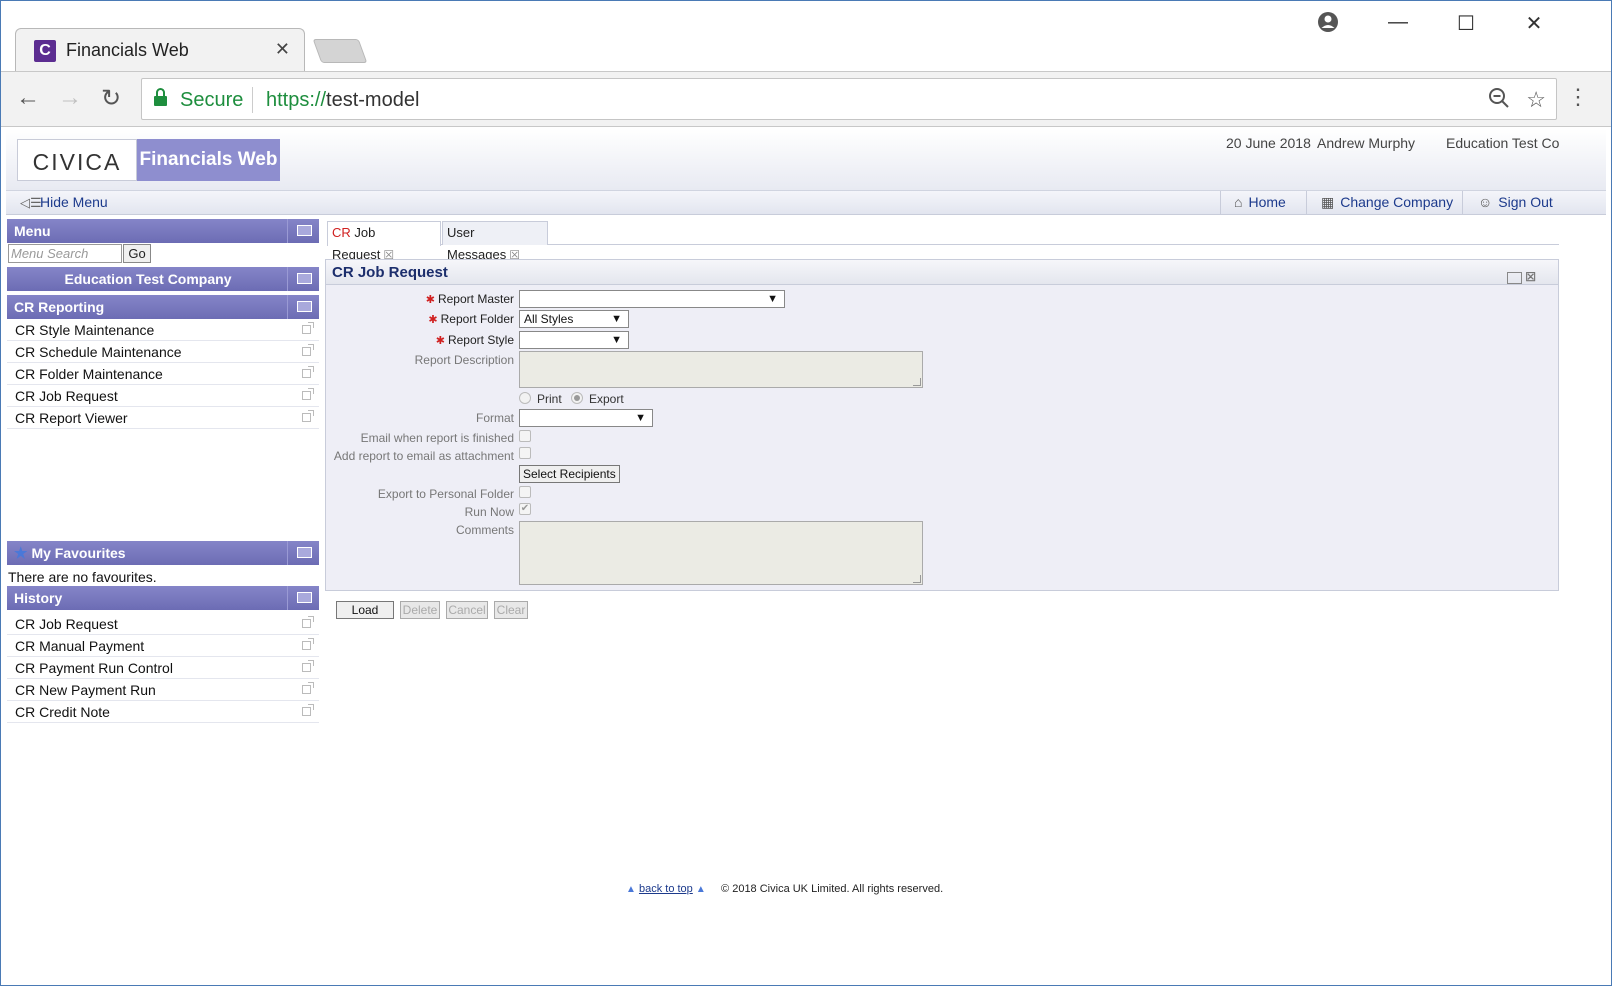 Image resolution: width=1612 pixels, height=986 pixels. What do you see at coordinates (163, 396) in the screenshot?
I see `menu-item-cr-job-request: CR Job Request` at bounding box center [163, 396].